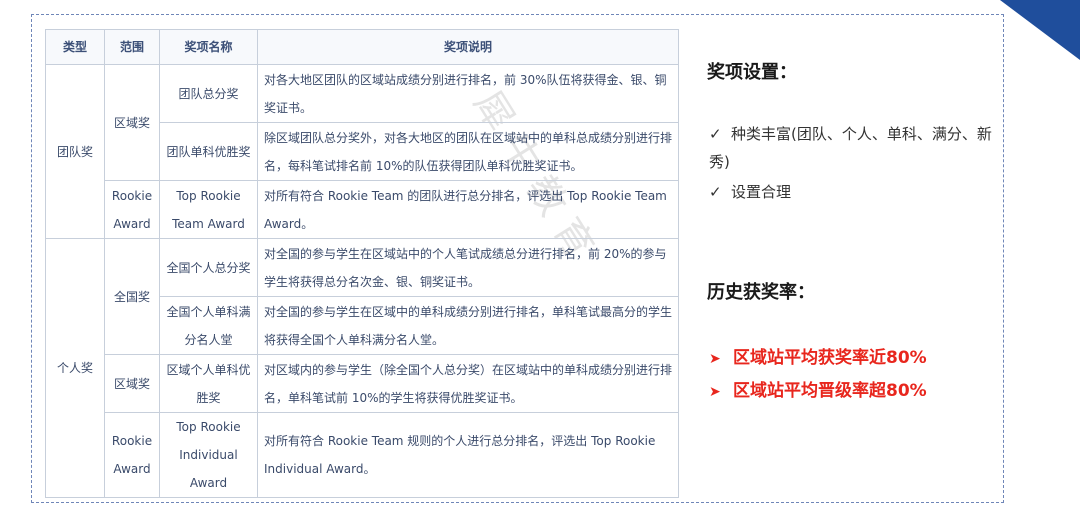  I want to click on type-cell-individual: 个人奖, so click(75, 368).